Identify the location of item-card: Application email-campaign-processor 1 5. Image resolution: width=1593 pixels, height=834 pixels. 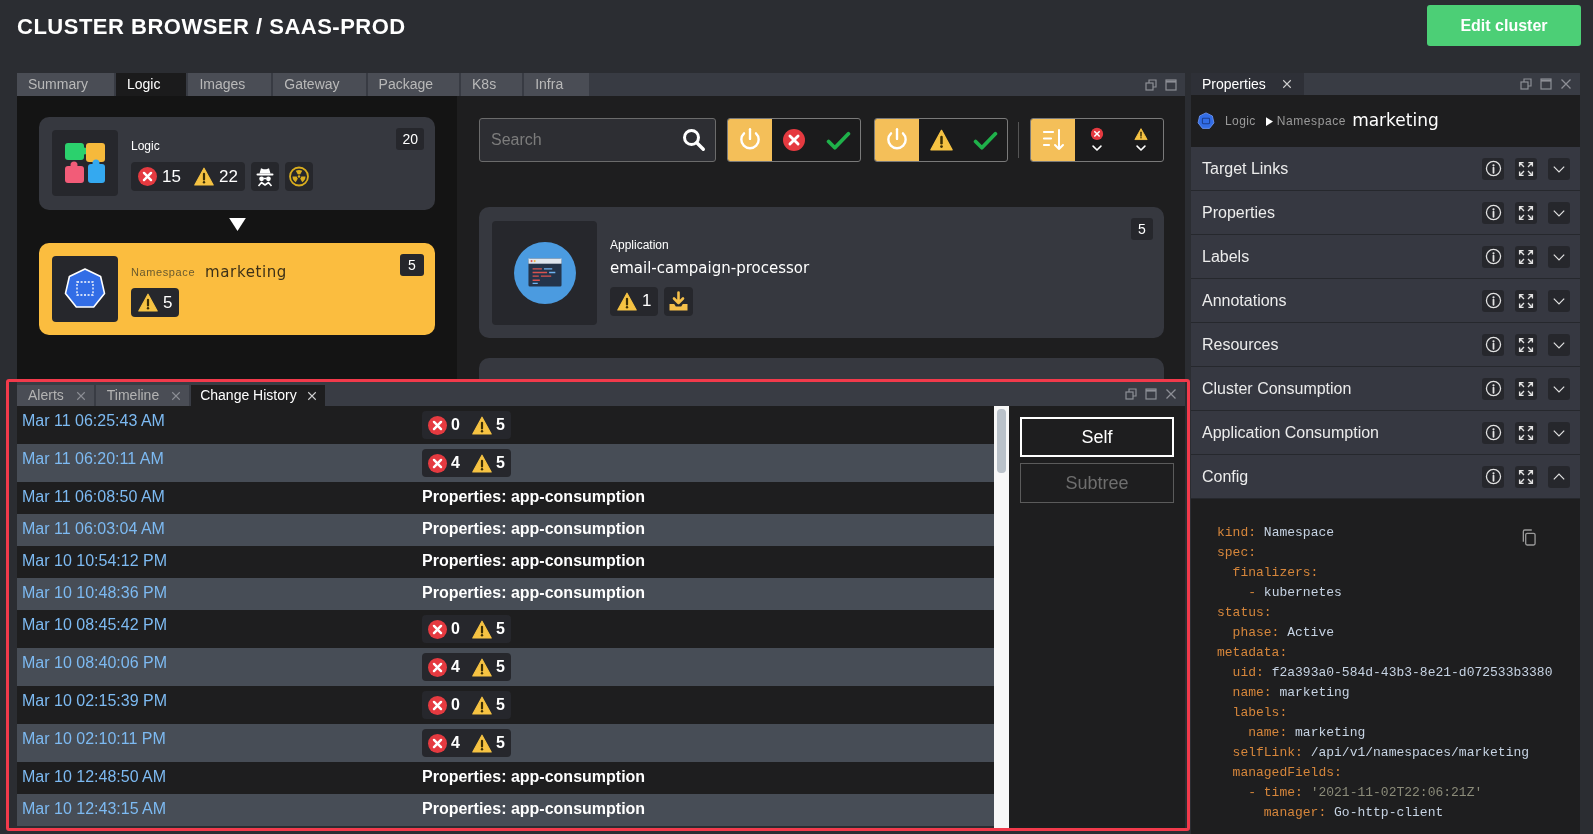
(821, 272).